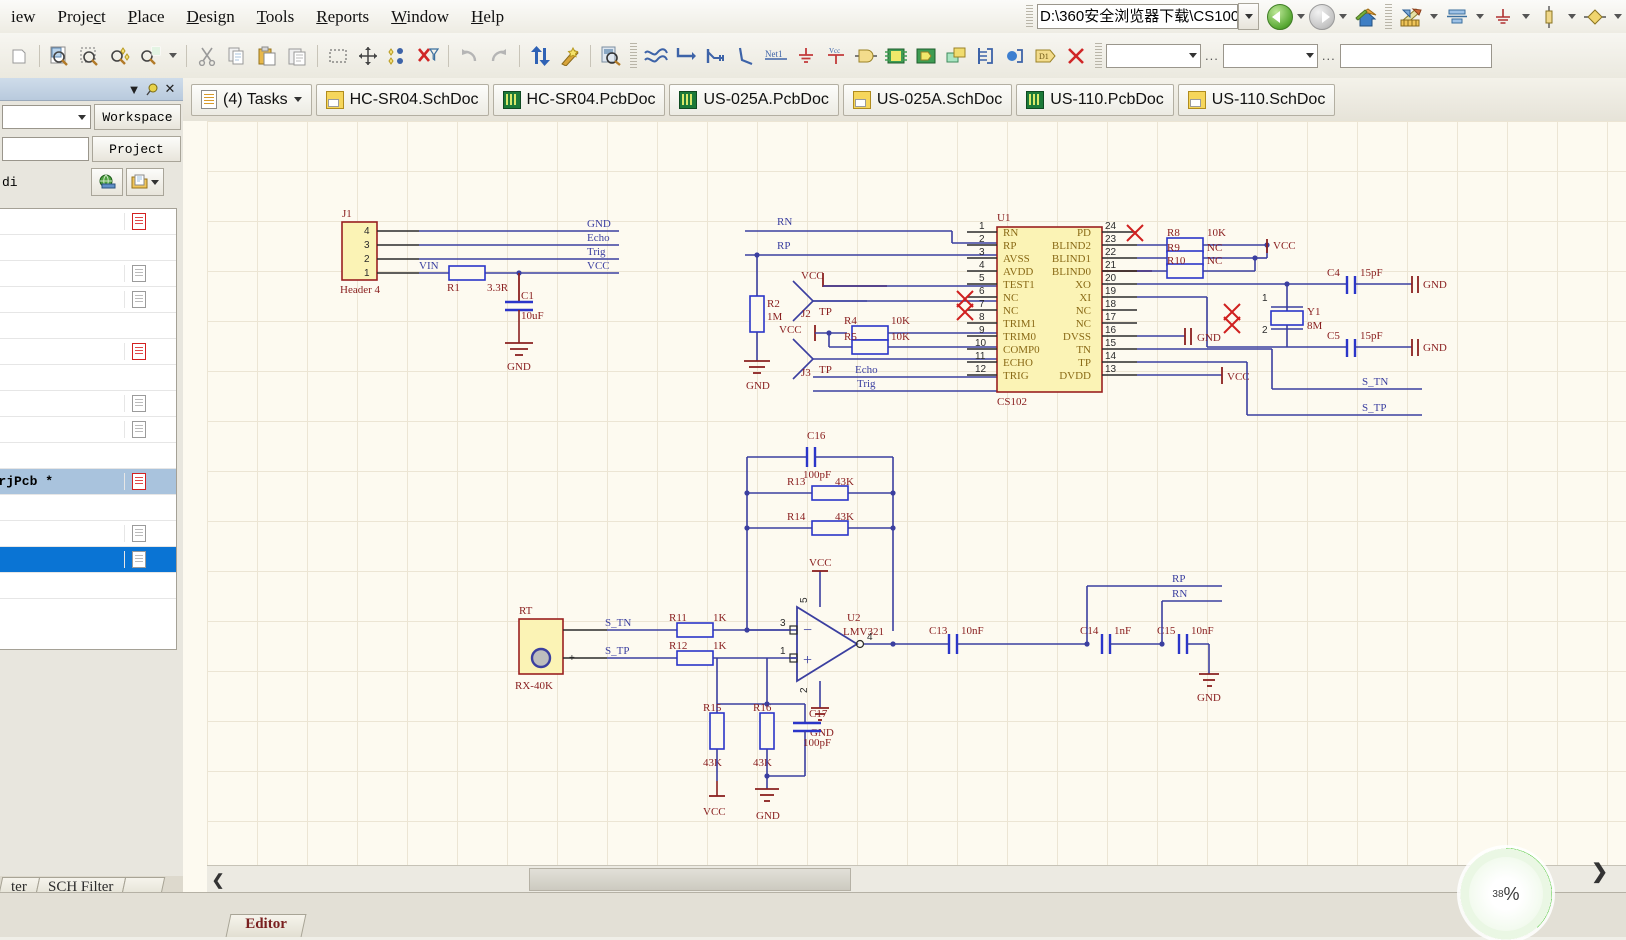 This screenshot has height=940, width=1626. I want to click on place-designator-button: D1, so click(1046, 56).